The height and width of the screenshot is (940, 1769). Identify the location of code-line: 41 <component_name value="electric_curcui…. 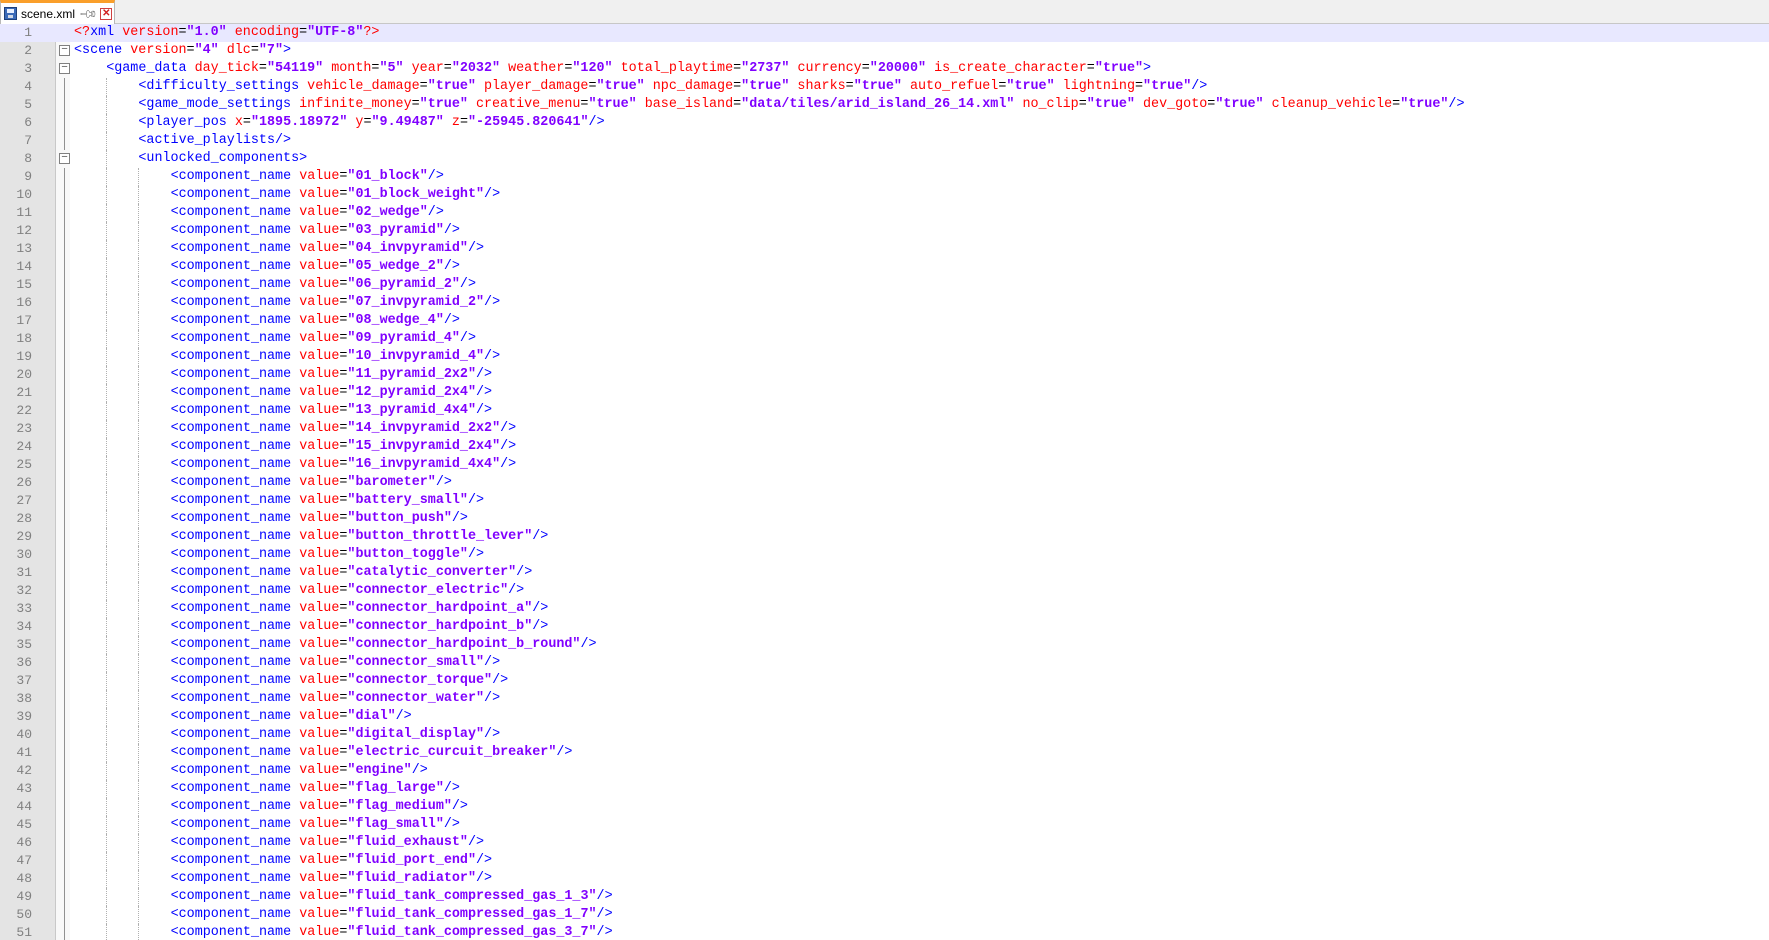
(884, 753).